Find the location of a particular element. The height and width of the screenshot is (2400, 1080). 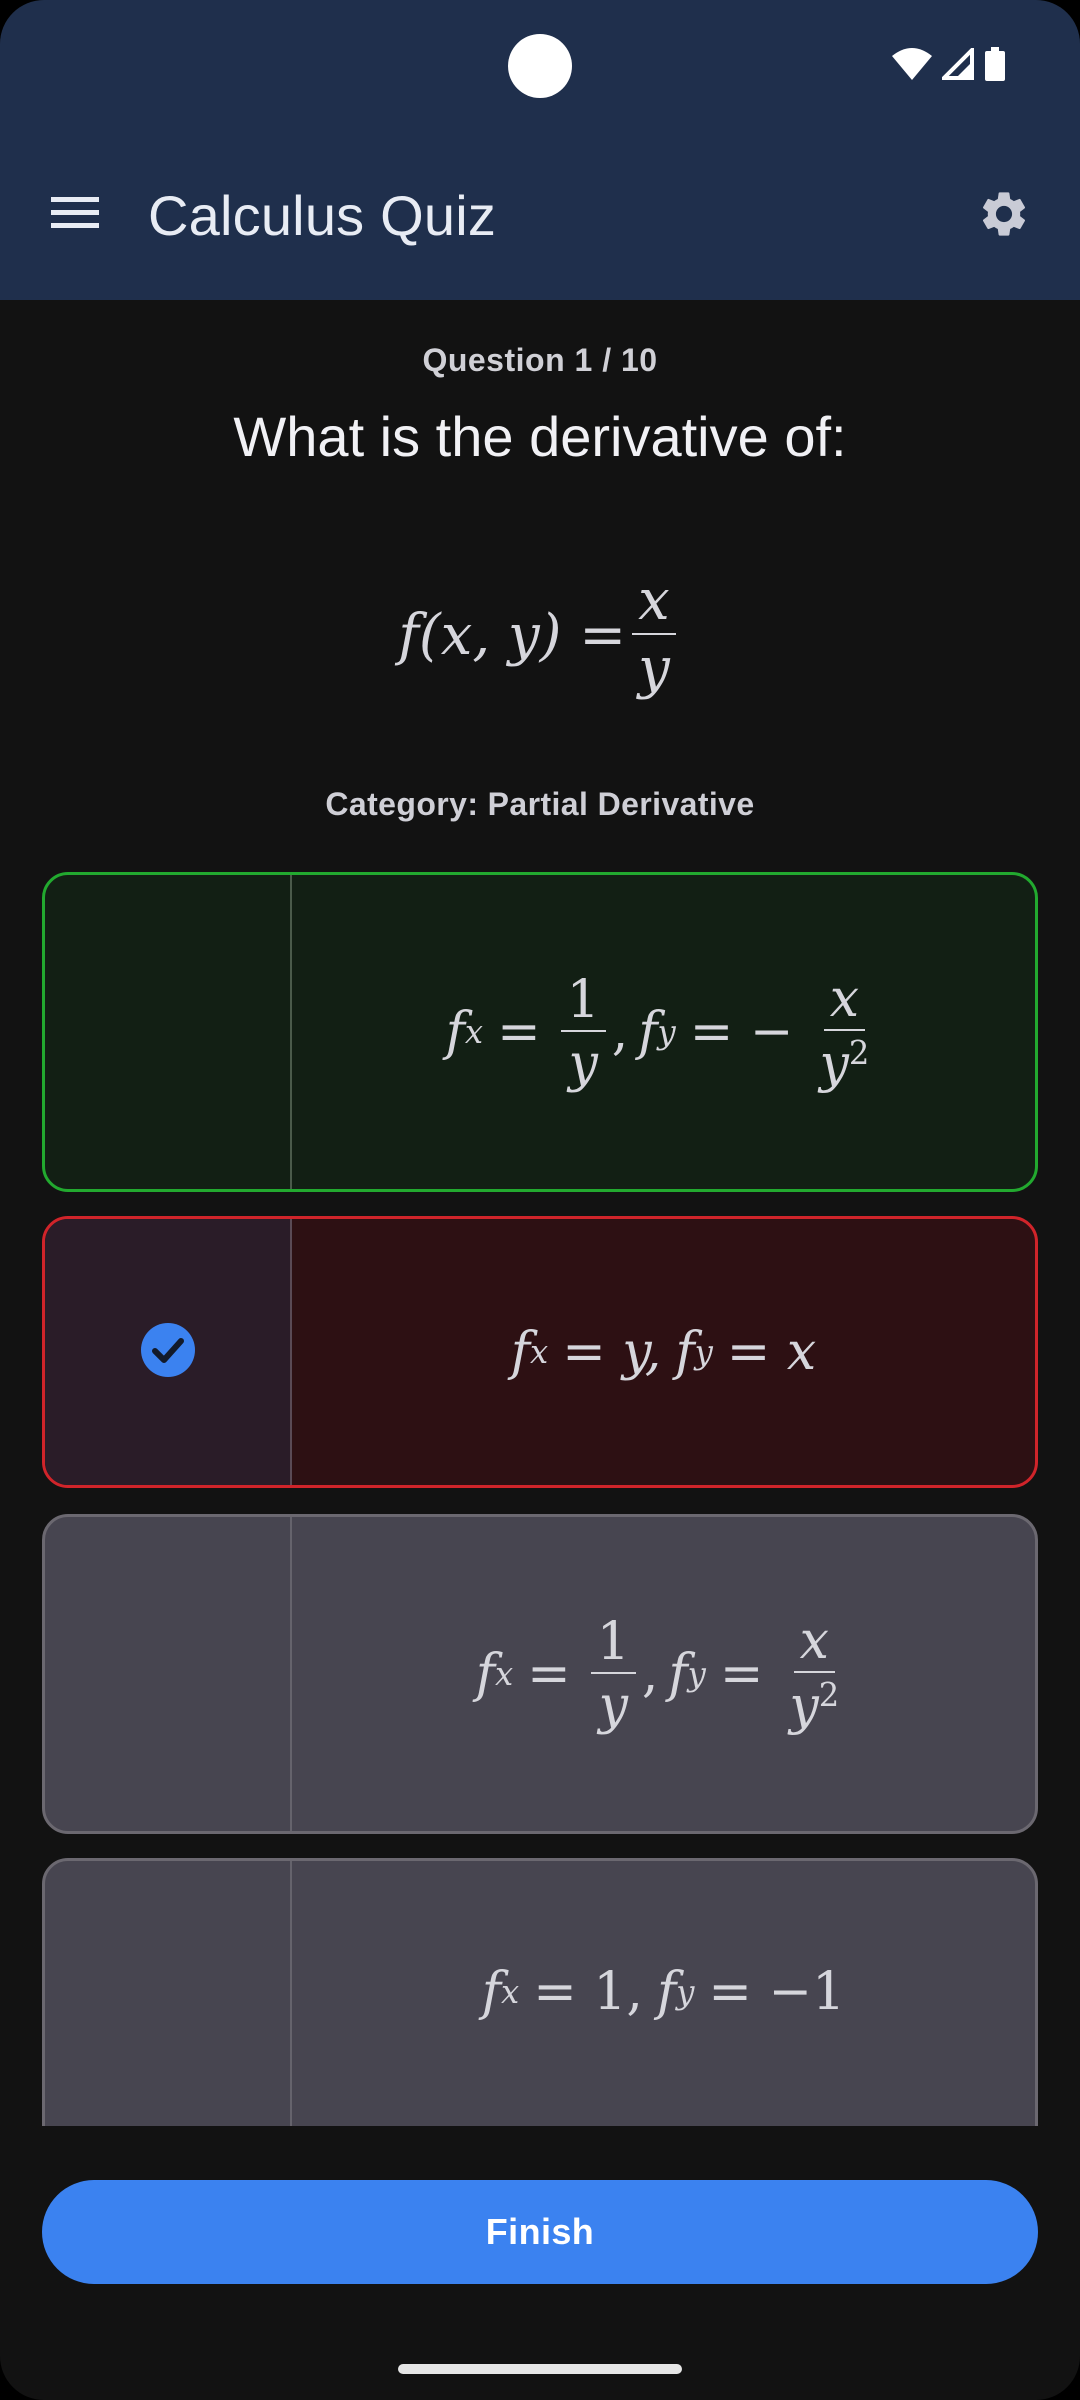

front-camera is located at coordinates (540, 66).